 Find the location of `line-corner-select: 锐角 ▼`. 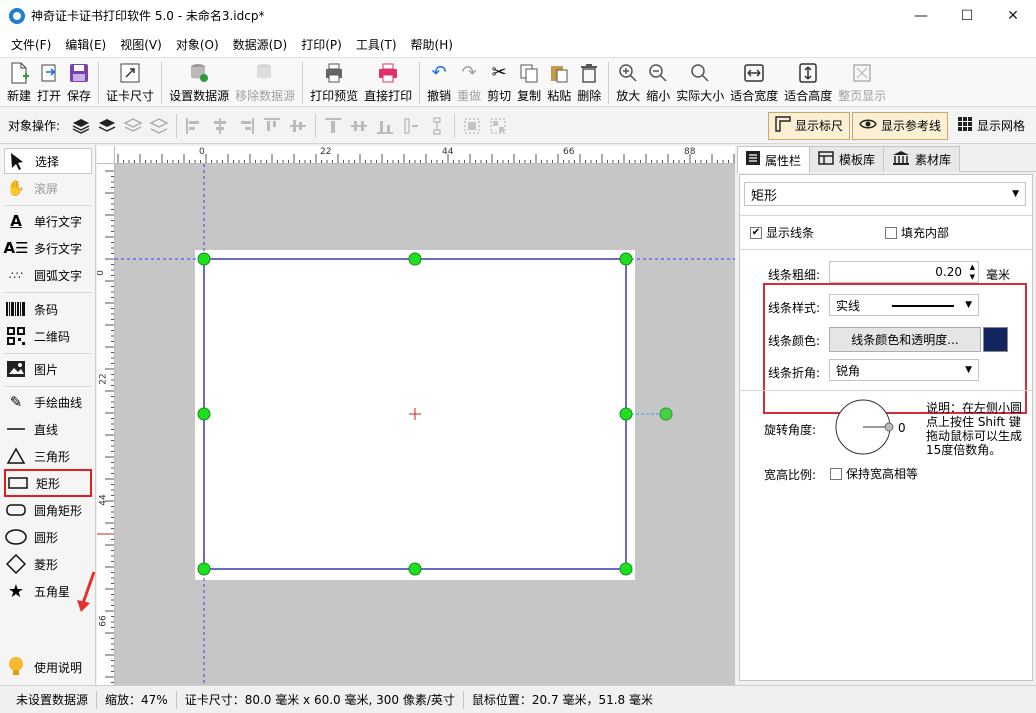

line-corner-select: 锐角 ▼ is located at coordinates (904, 370).